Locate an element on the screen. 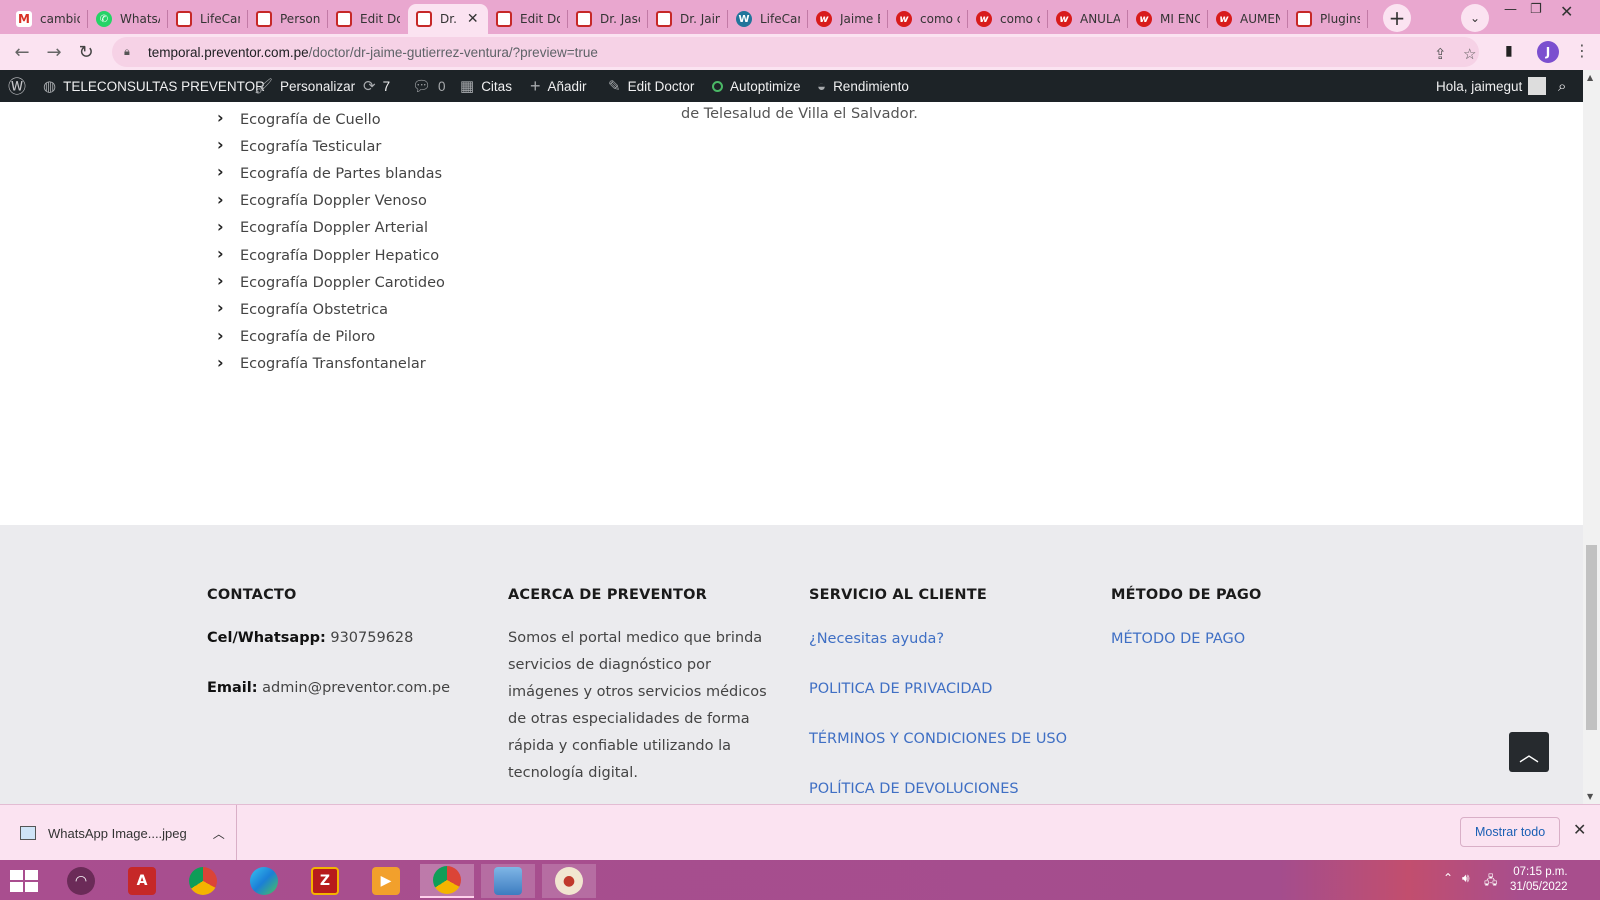  performance-link: ◒ Rendimiento is located at coordinates (863, 86).